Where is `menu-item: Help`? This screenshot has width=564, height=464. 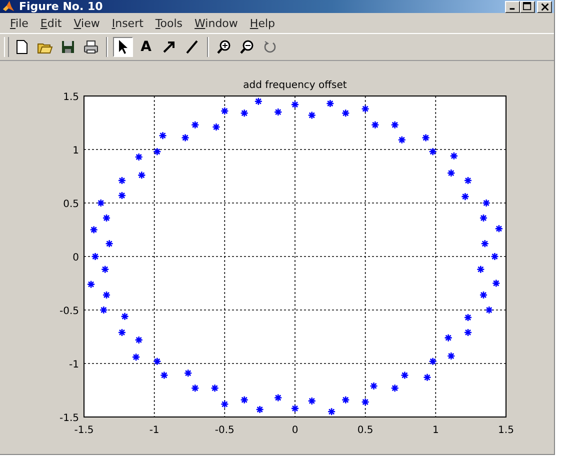 menu-item: Help is located at coordinates (263, 24).